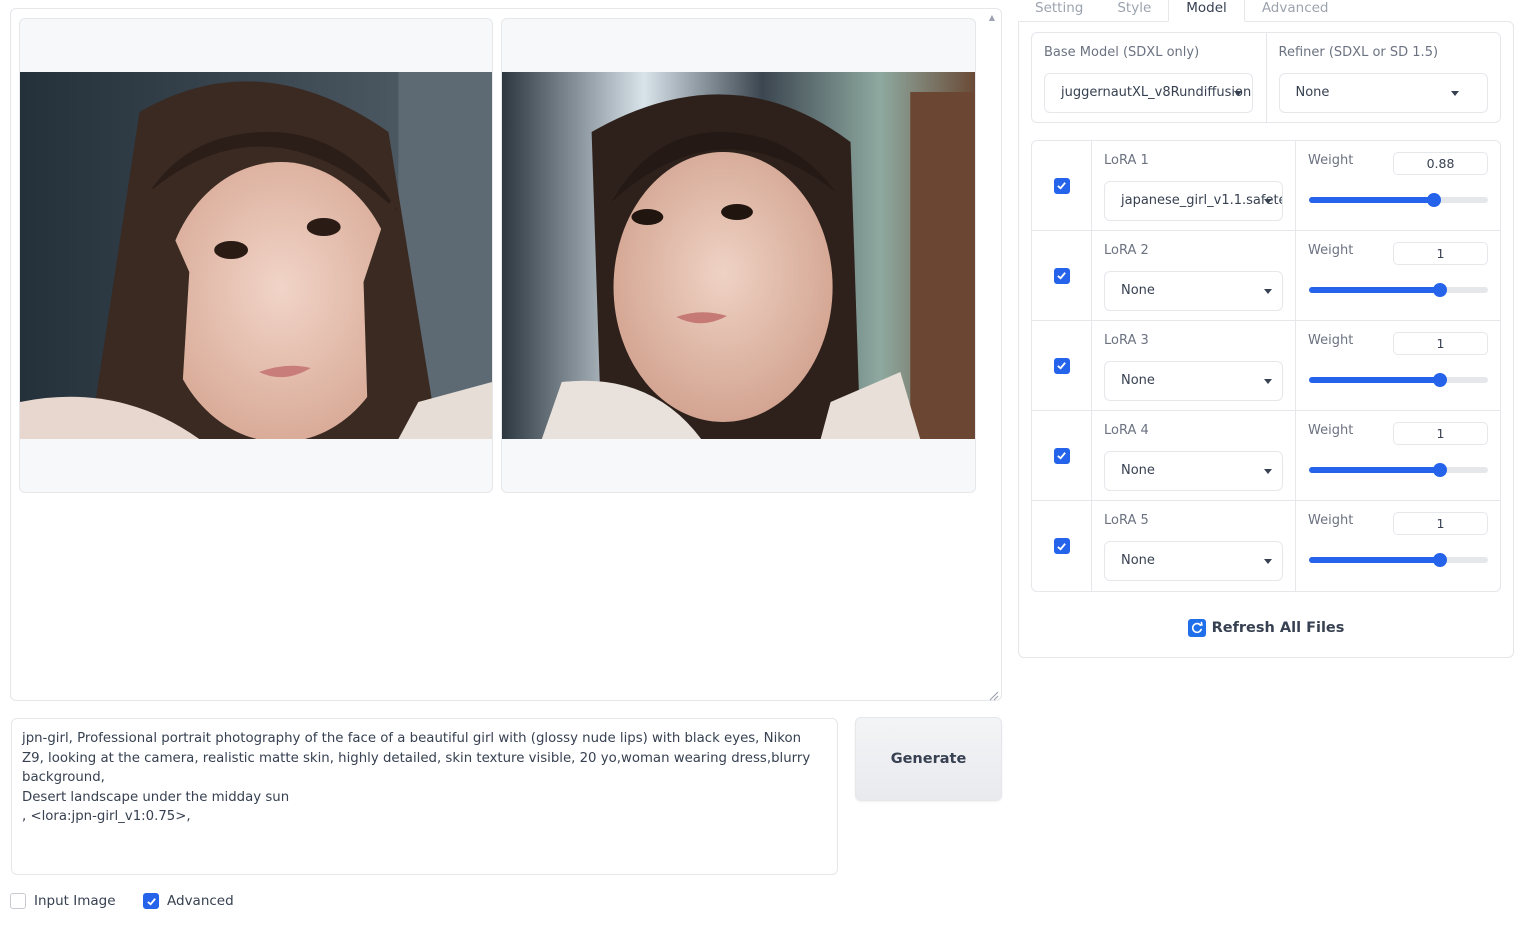  I want to click on lora-2-weight-slider, so click(1398, 290).